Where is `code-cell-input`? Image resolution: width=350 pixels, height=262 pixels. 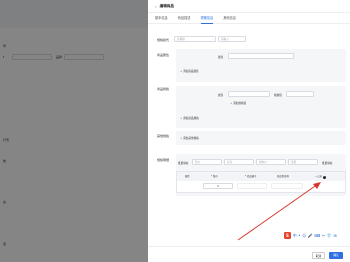
code-cell-input is located at coordinates (252, 186).